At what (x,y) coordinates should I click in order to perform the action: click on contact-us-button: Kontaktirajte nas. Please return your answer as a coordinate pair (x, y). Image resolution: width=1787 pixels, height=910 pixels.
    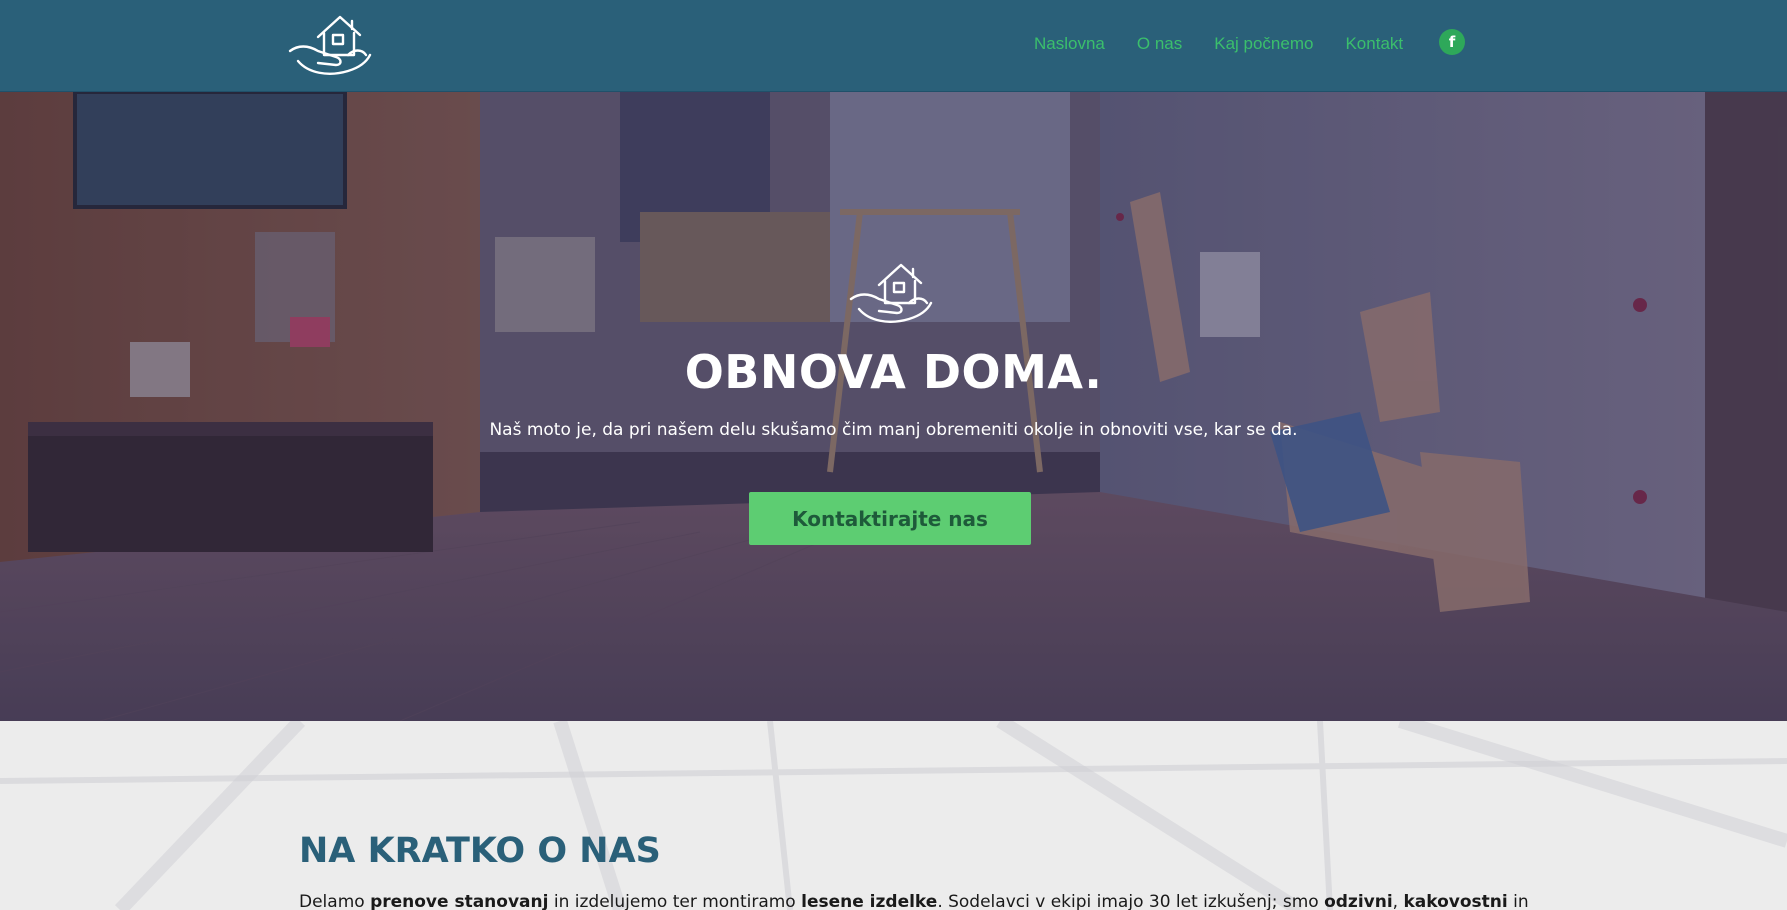
    Looking at the image, I should click on (890, 518).